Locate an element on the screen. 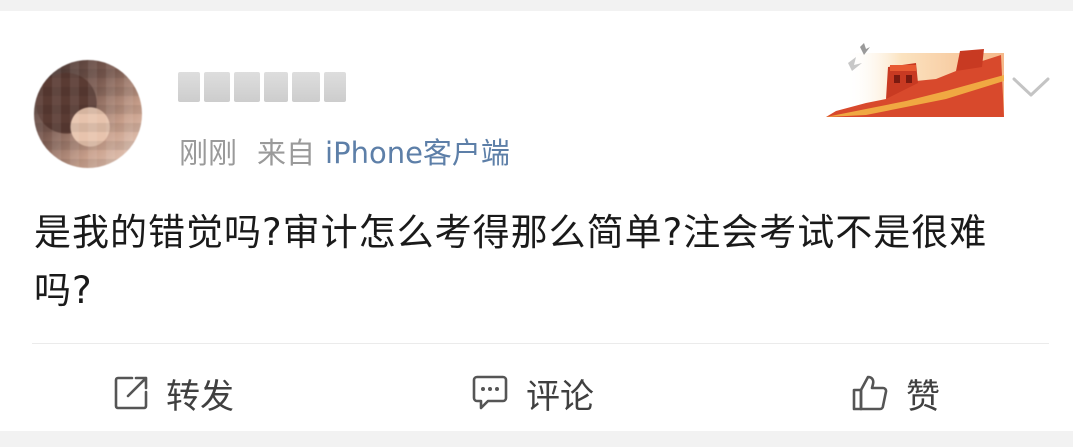 The width and height of the screenshot is (1073, 447). post-meta: 刚刚 来自 iPhone客户端 is located at coordinates (344, 153).